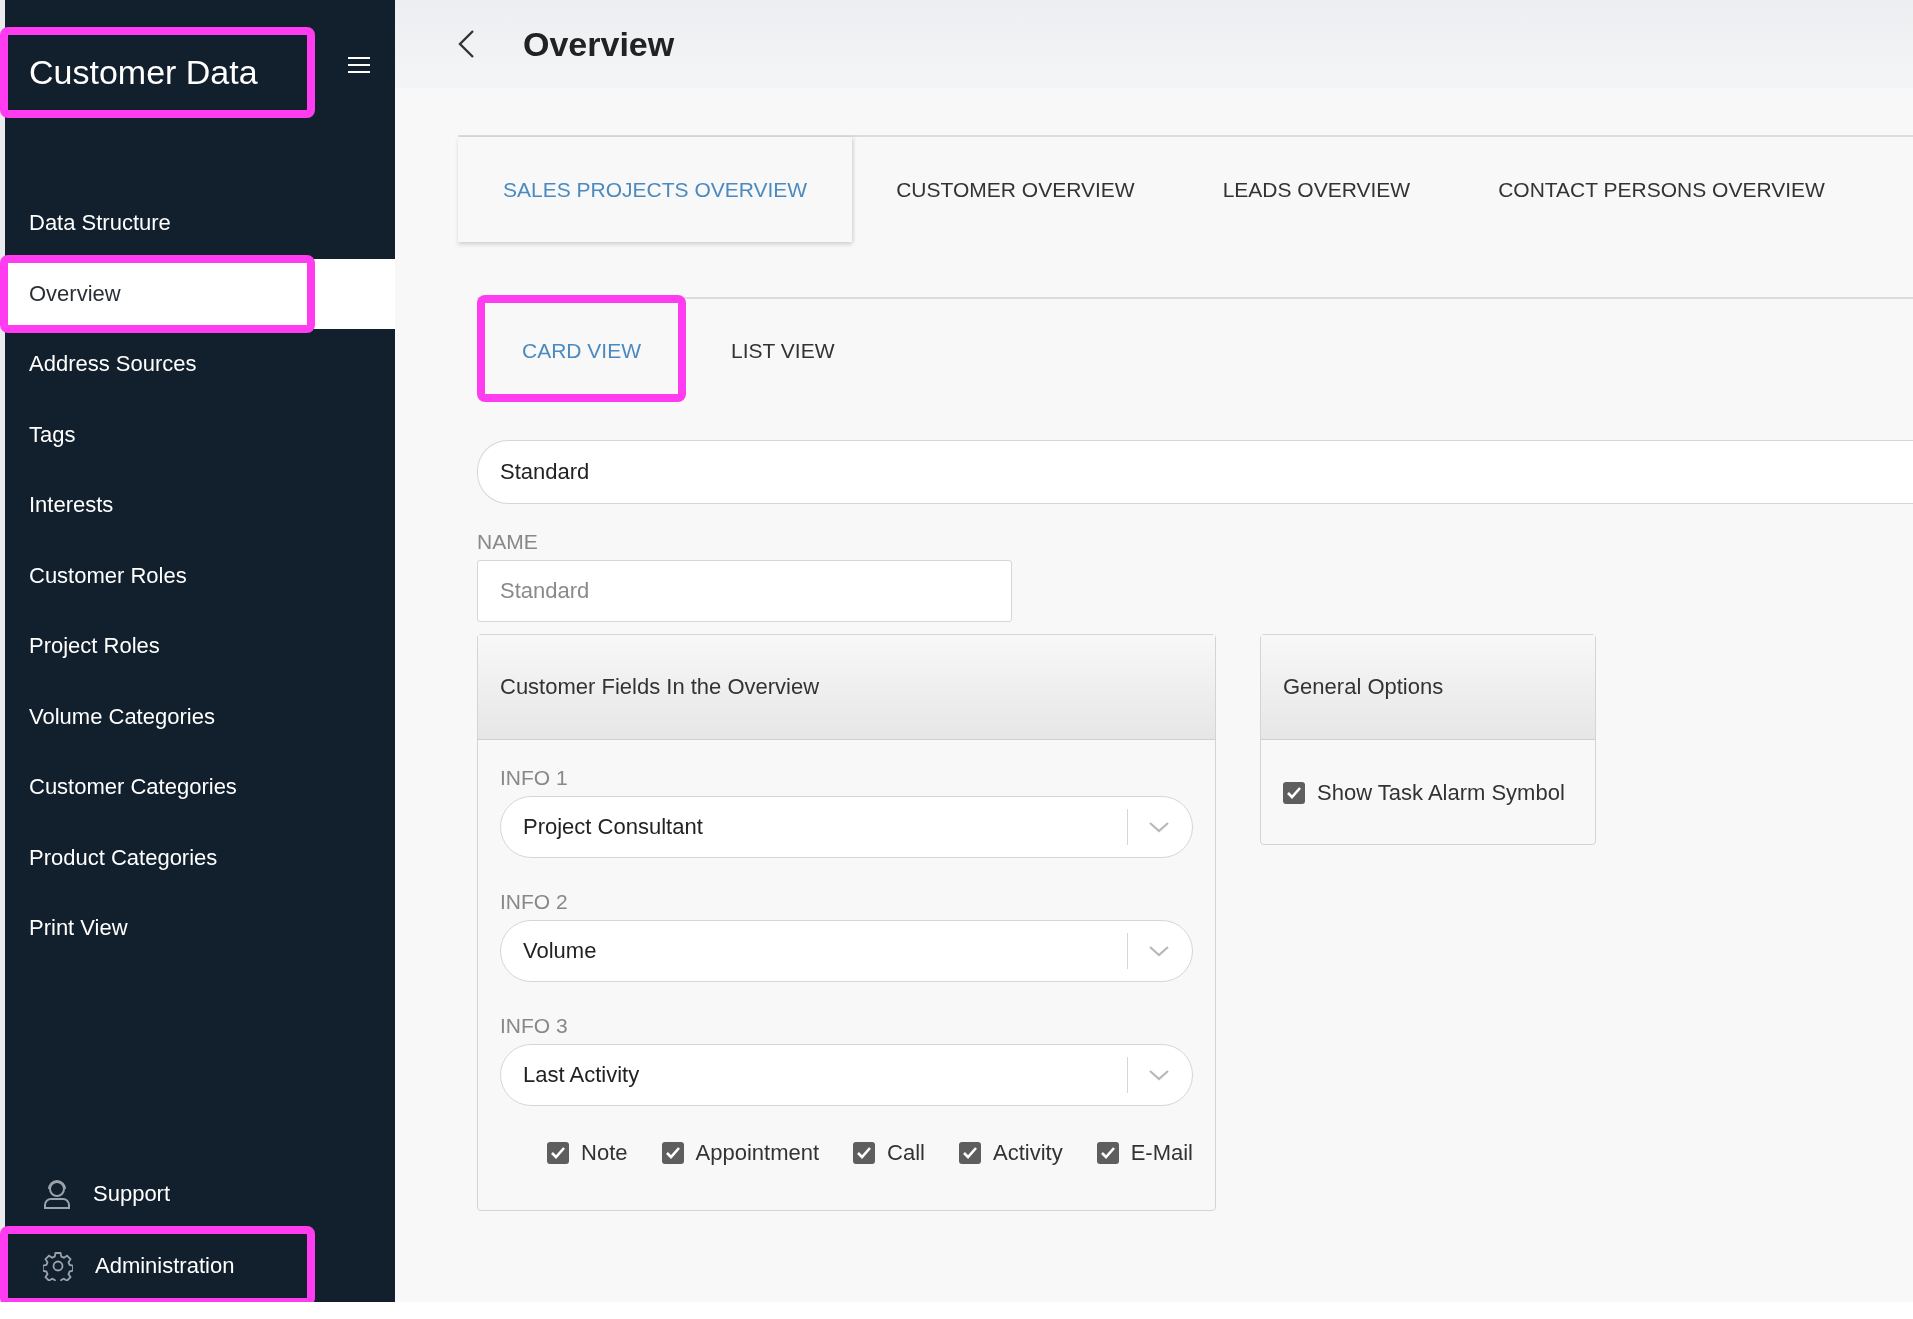 The height and width of the screenshot is (1319, 1913). Describe the element at coordinates (846, 951) in the screenshot. I see `dropdown: Volume` at that location.